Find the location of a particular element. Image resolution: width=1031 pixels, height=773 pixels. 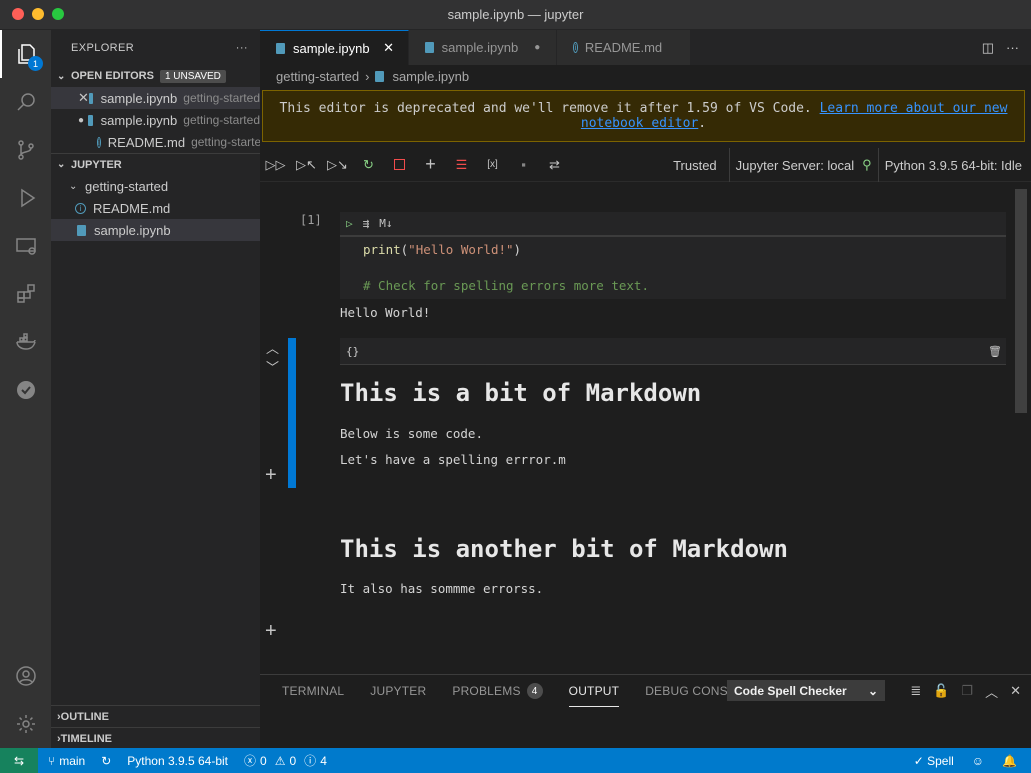

remote-indicator-icon: ⇆ is located at coordinates (19, 760).